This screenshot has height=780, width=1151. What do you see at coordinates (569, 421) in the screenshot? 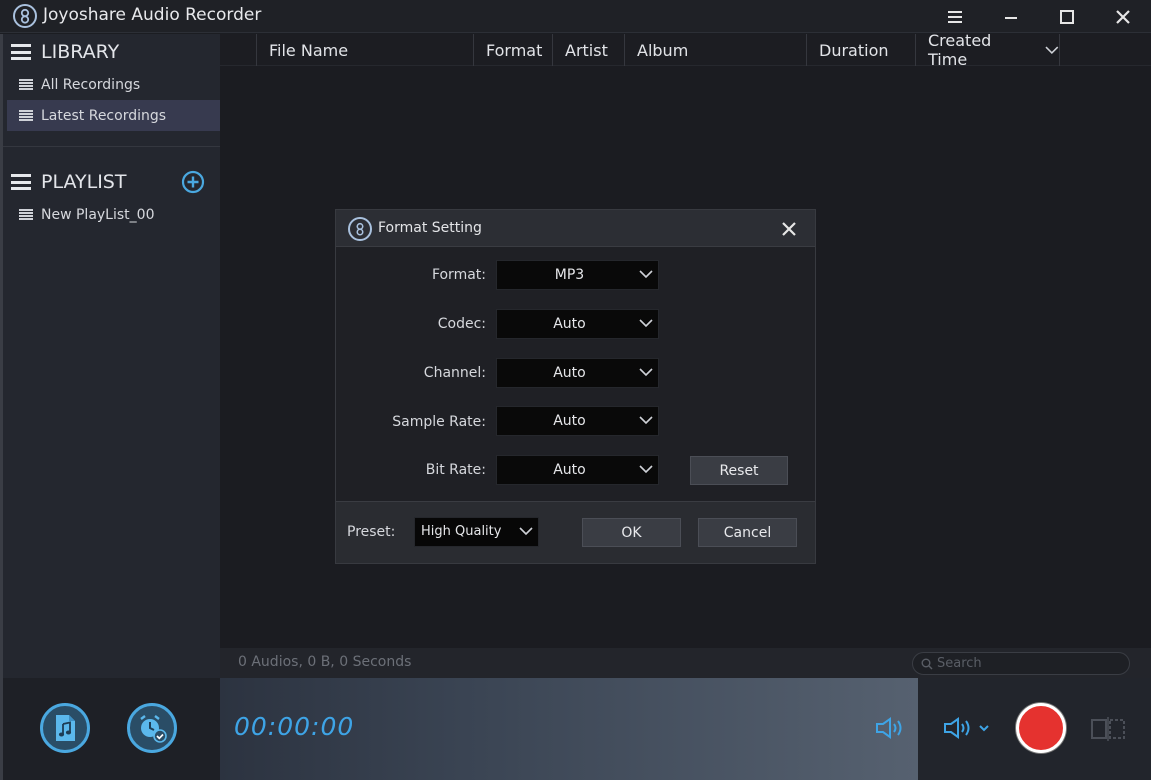
I see `sample-rate-value: Auto` at bounding box center [569, 421].